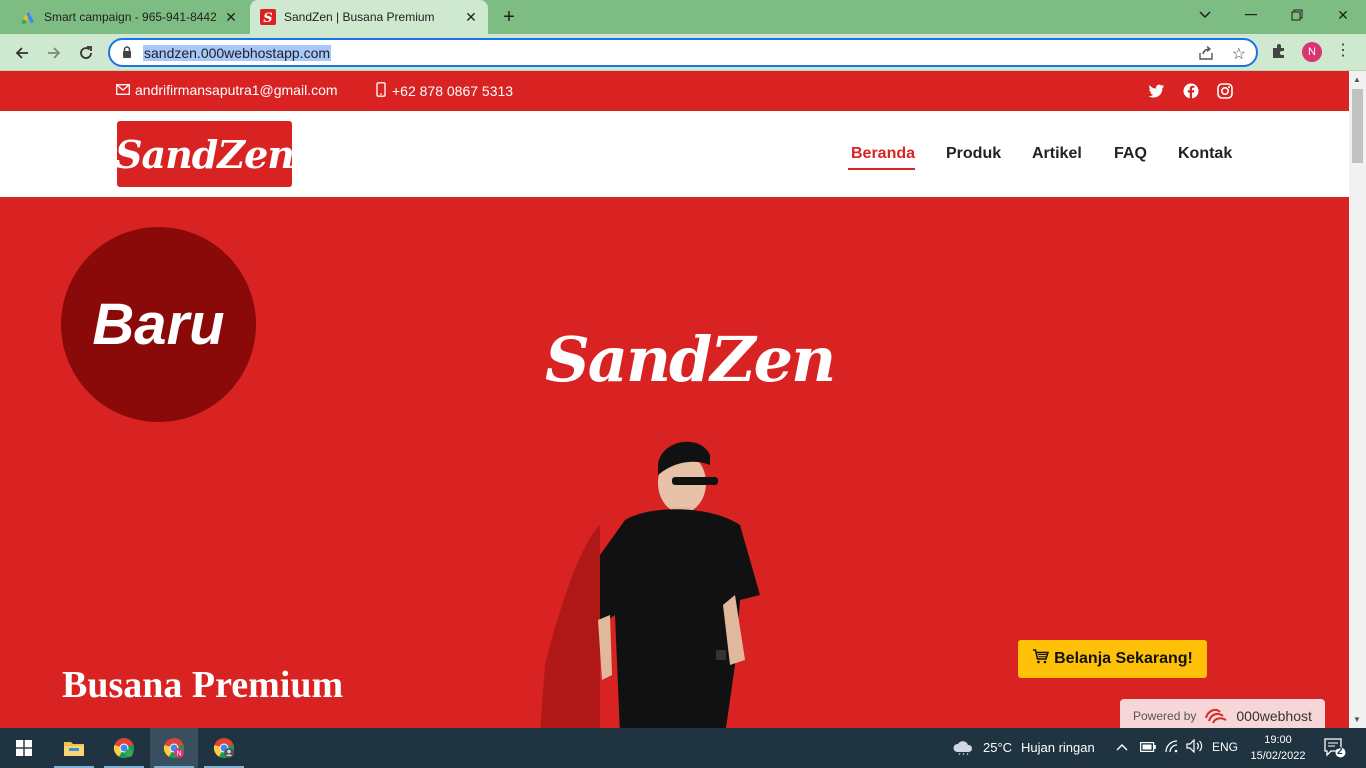 The height and width of the screenshot is (768, 1366). What do you see at coordinates (54, 53) in the screenshot?
I see `forward-button` at bounding box center [54, 53].